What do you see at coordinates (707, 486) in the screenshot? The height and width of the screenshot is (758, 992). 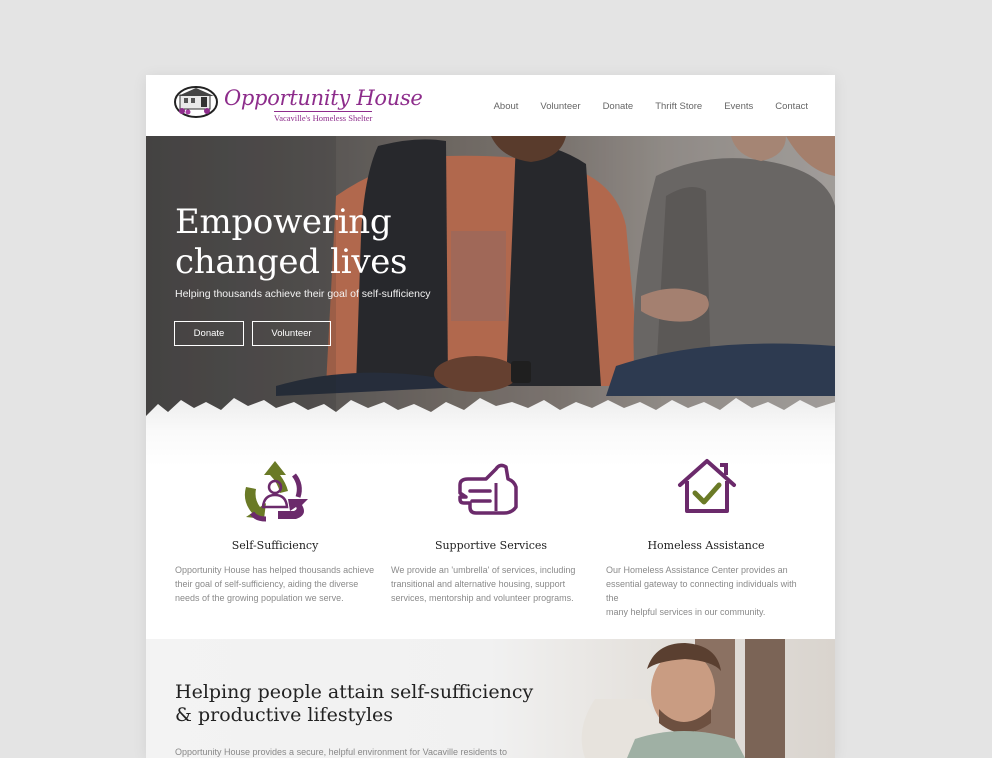 I see `house-check-icon` at bounding box center [707, 486].